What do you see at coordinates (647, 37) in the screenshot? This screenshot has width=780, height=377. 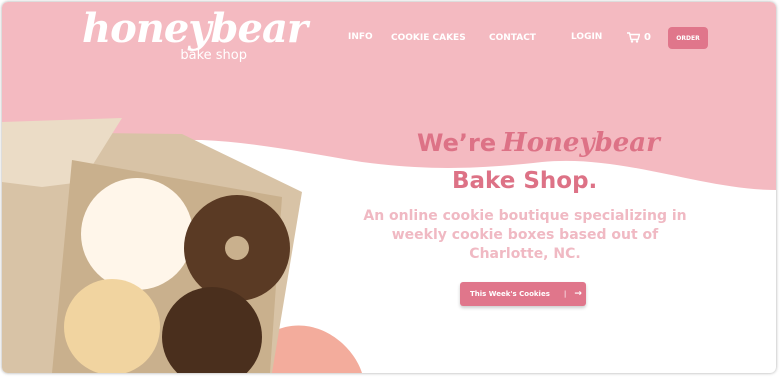 I see `cart-count: 0` at bounding box center [647, 37].